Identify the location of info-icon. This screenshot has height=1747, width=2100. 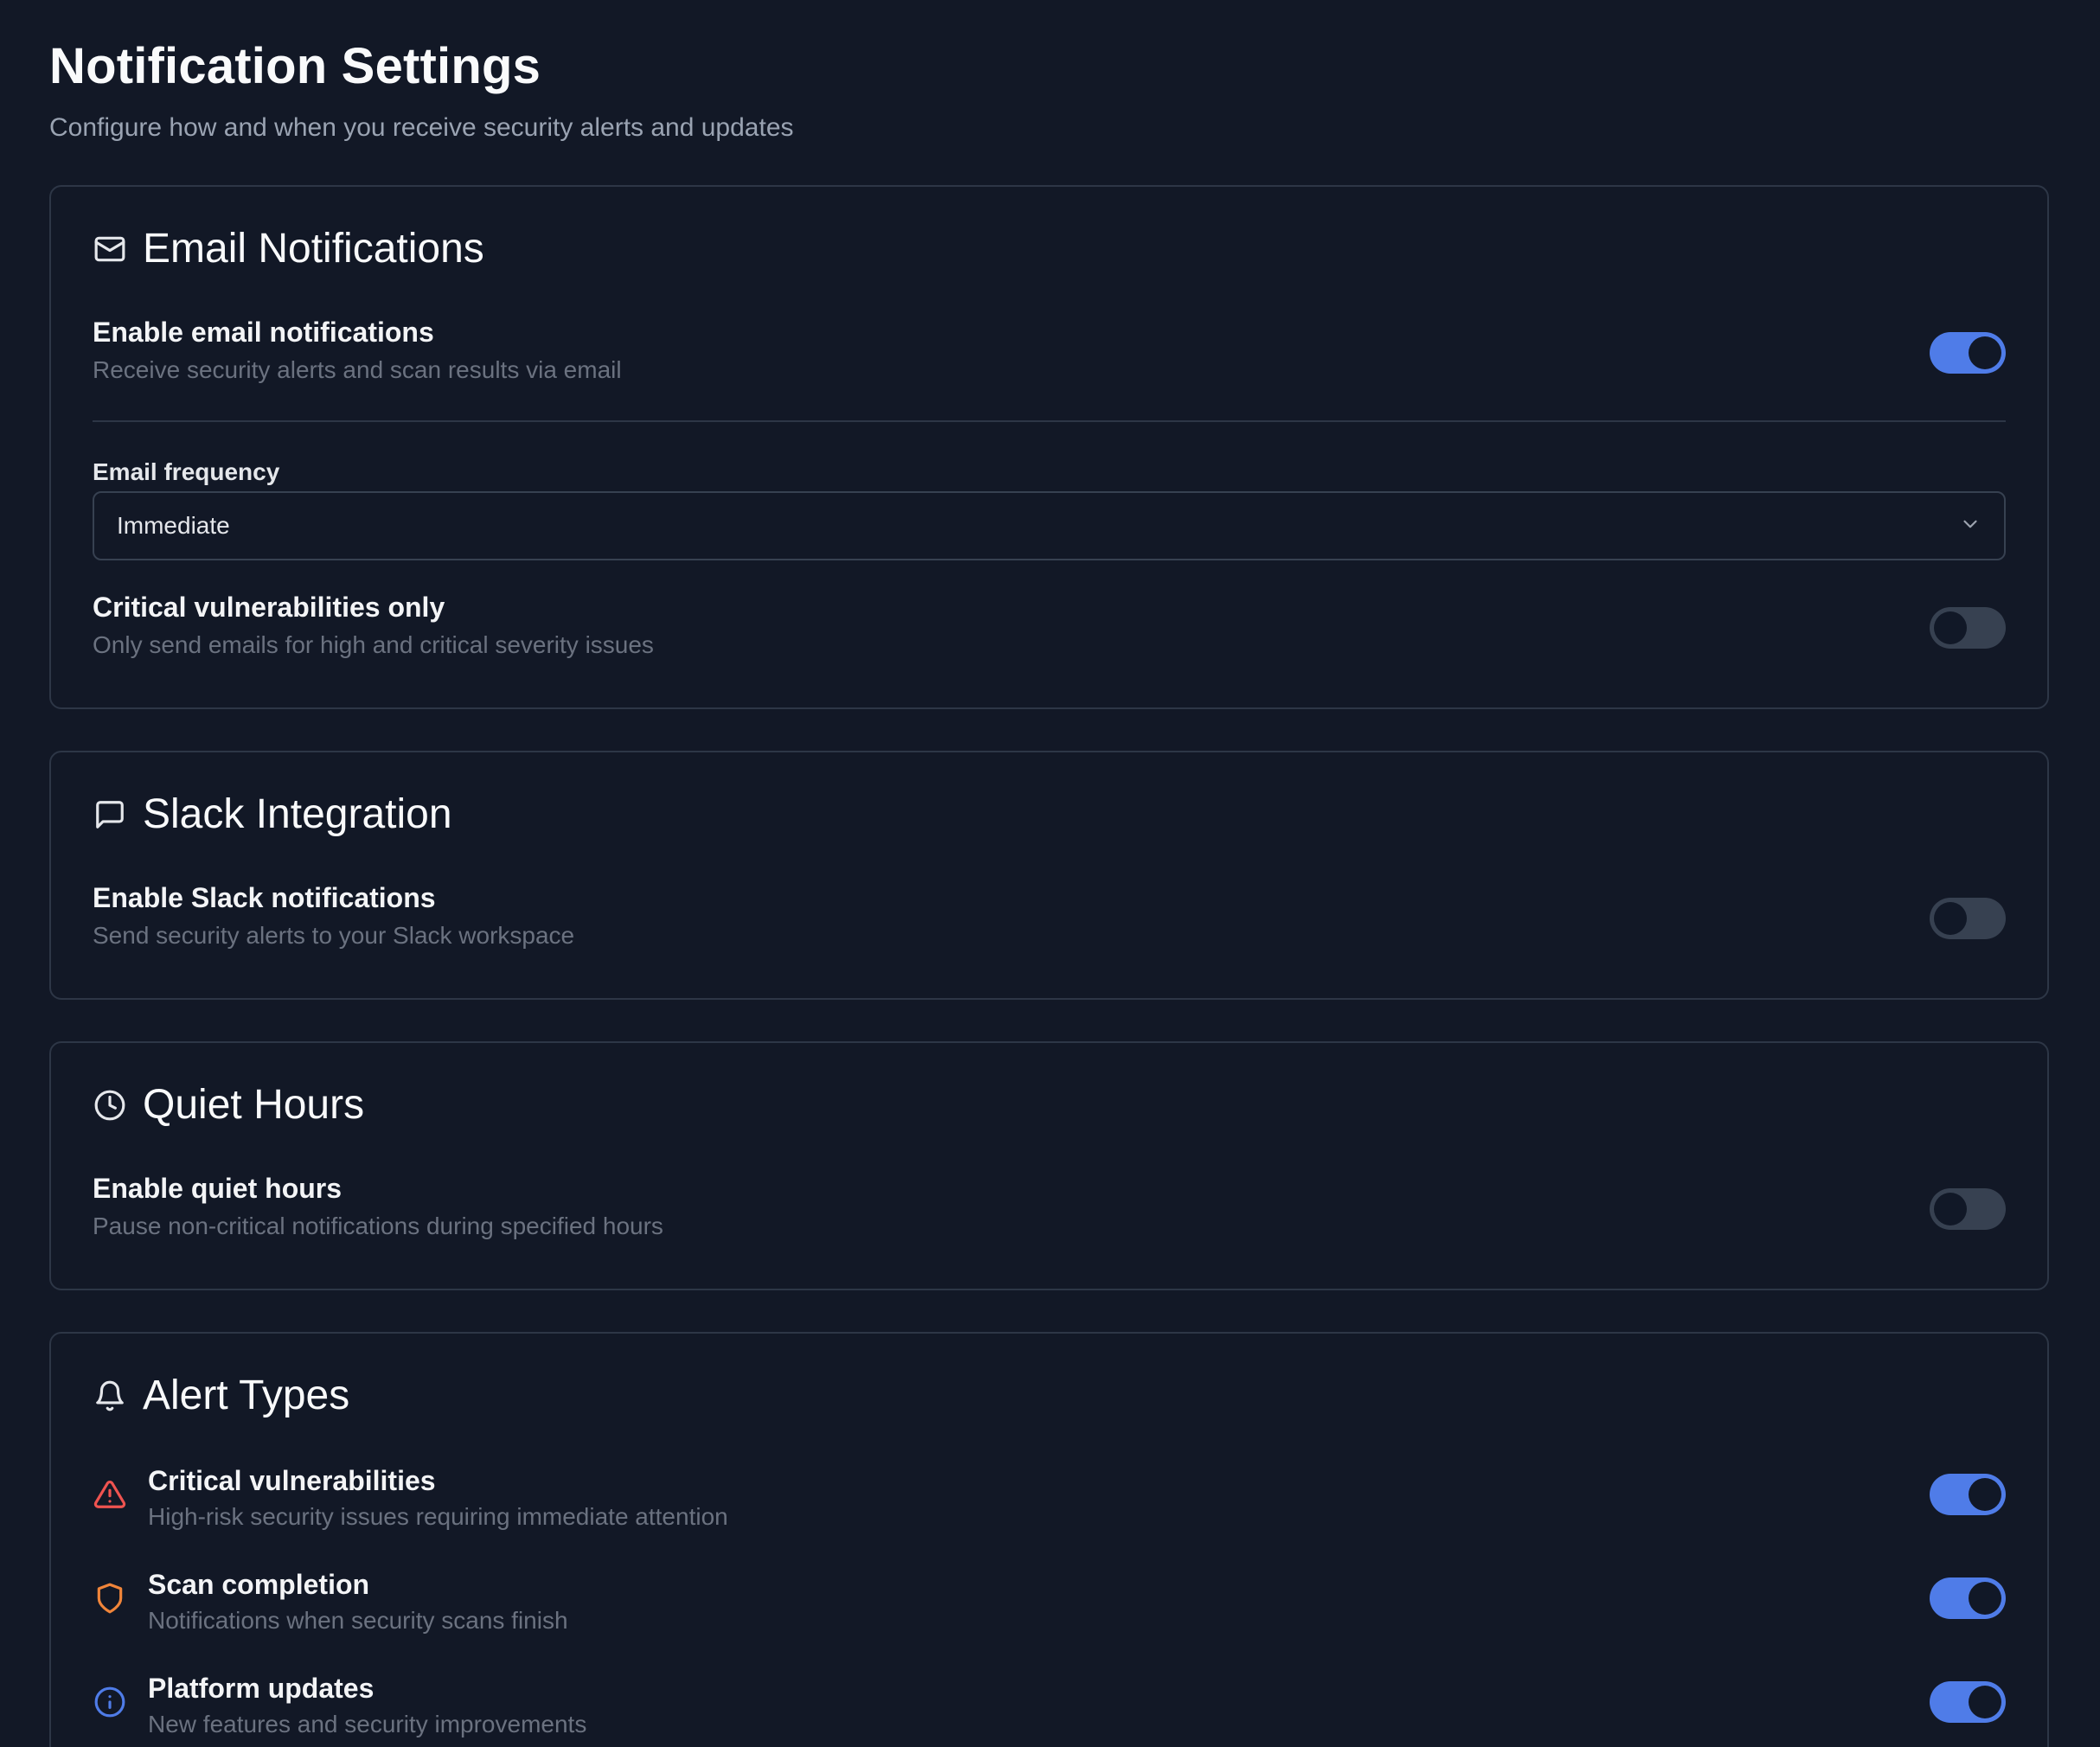
(110, 1702).